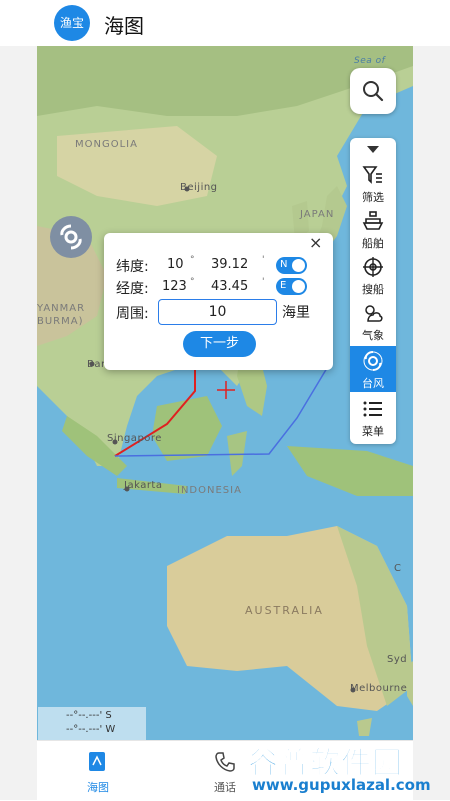 This screenshot has height=801, width=450. What do you see at coordinates (373, 431) in the screenshot?
I see `side-item-label: 菜单` at bounding box center [373, 431].